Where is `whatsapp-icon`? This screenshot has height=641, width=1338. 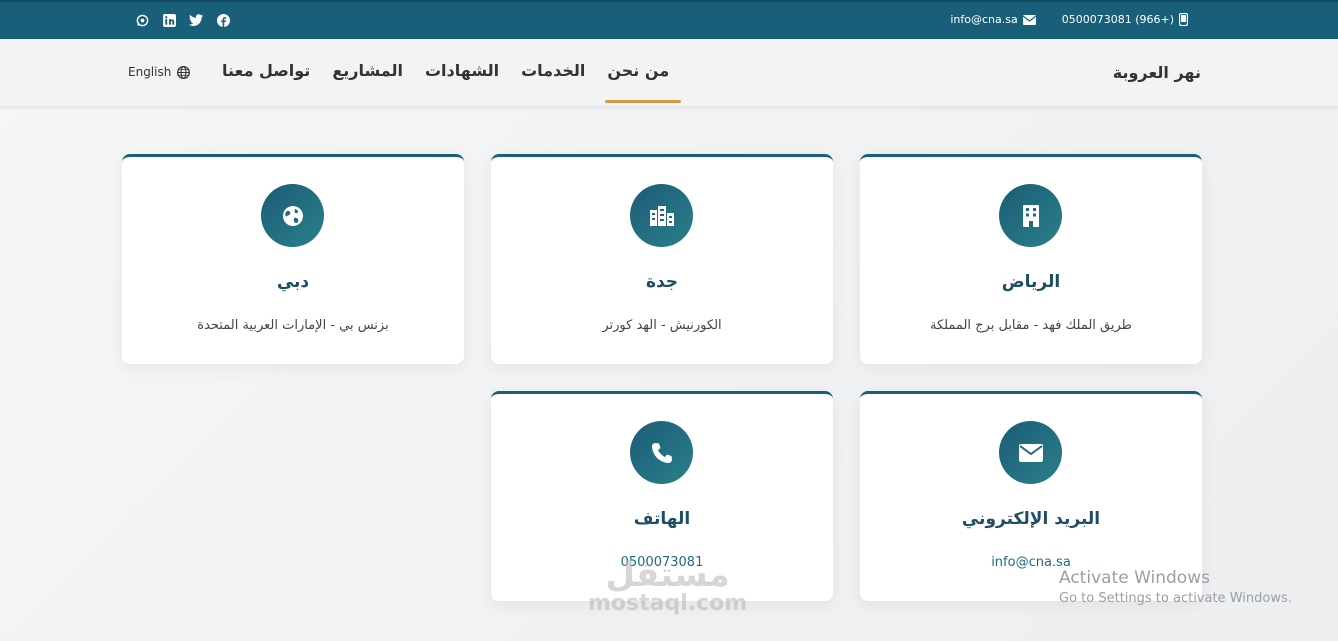 whatsapp-icon is located at coordinates (142, 20).